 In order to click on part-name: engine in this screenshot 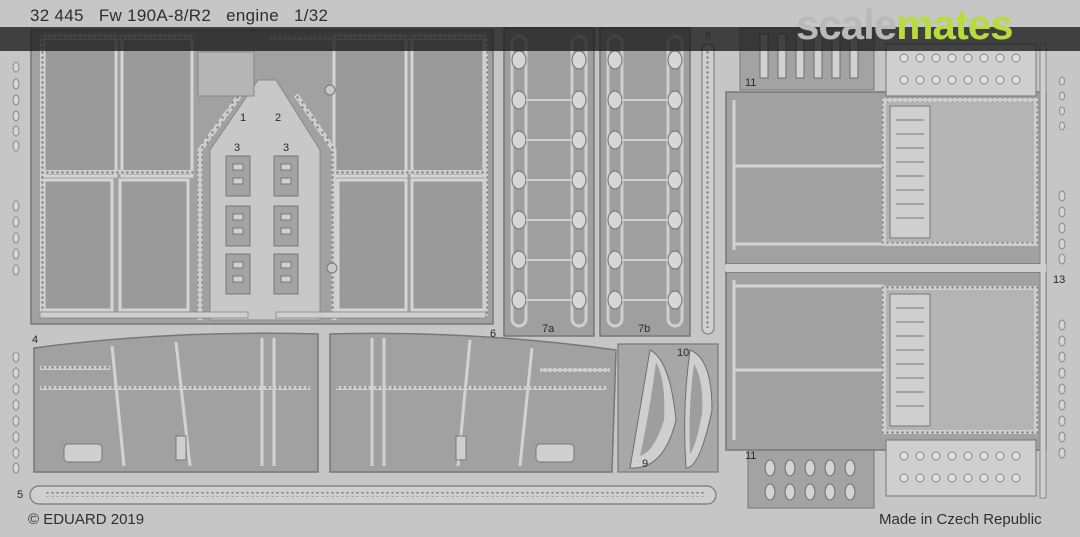, I will do `click(252, 15)`.